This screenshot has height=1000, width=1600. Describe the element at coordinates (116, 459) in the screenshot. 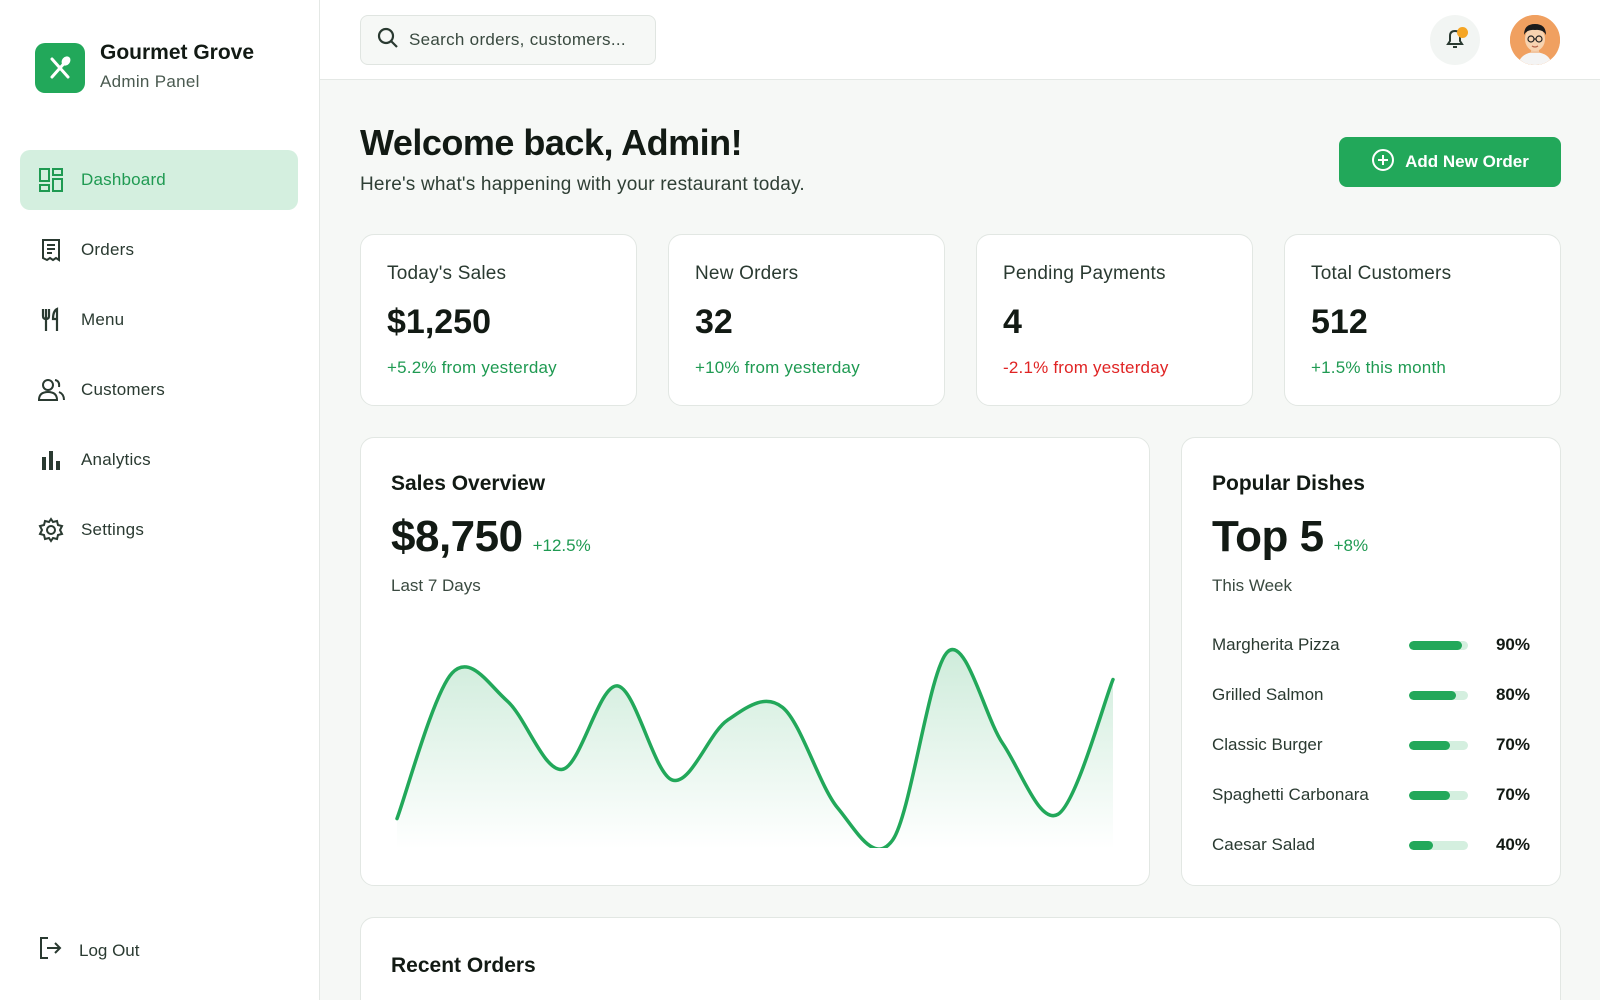

I see `sidebar-item-label: Analytics` at that location.